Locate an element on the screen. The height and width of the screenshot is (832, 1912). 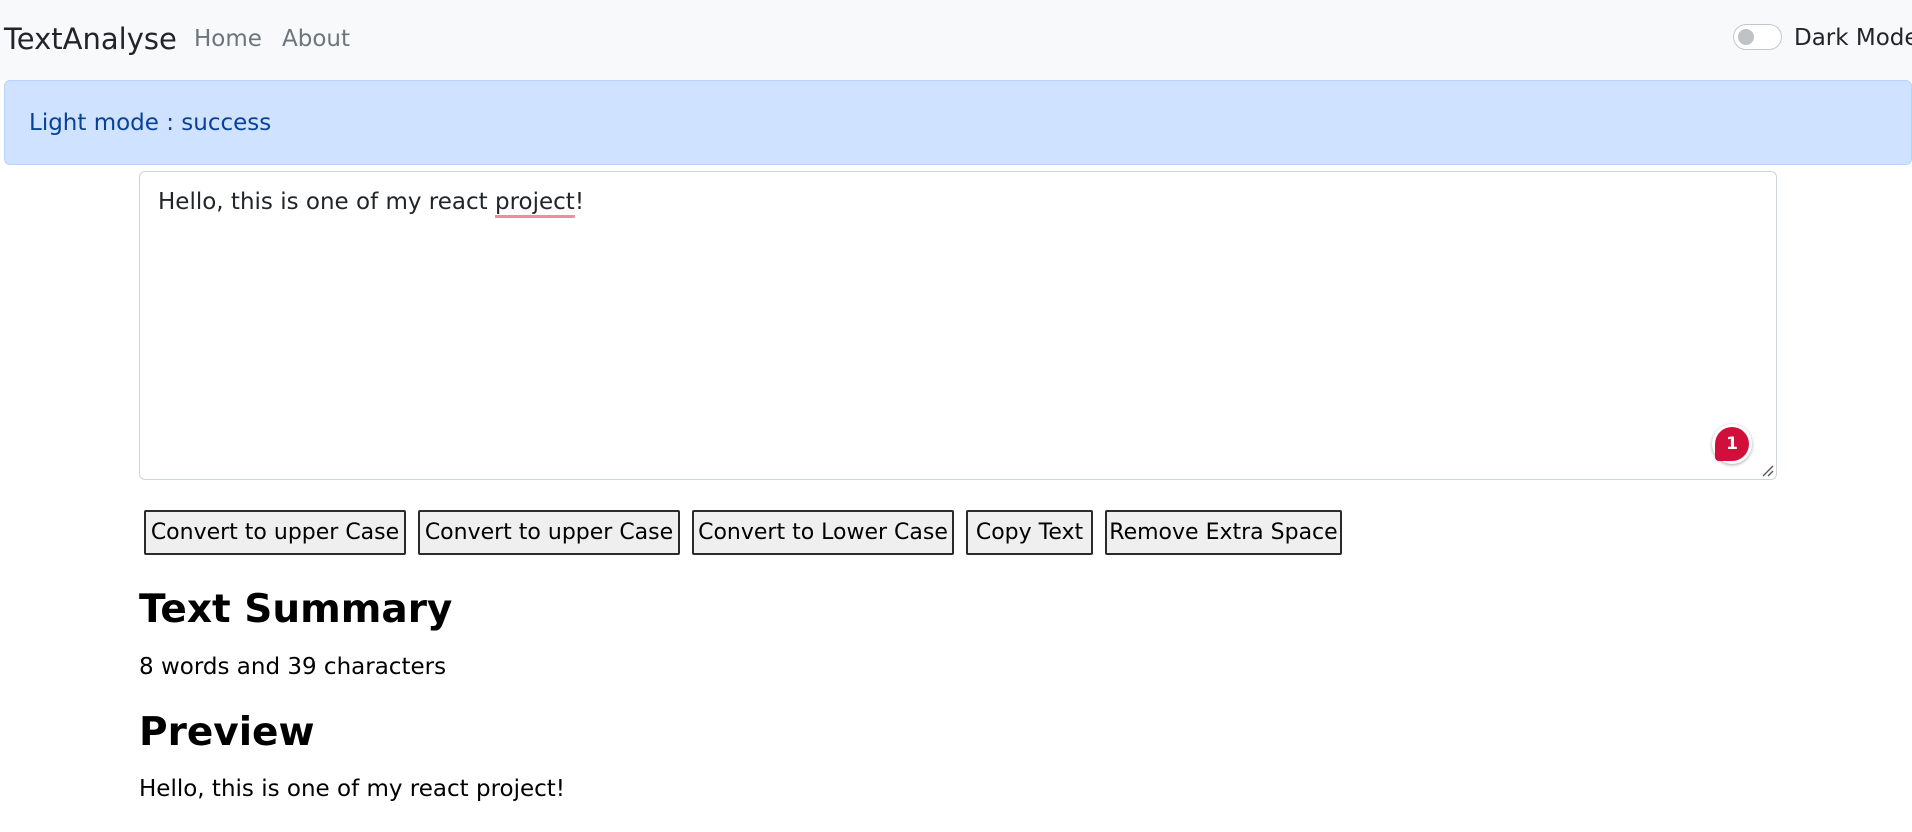
grammar-check-icon: 1 is located at coordinates (1732, 444).